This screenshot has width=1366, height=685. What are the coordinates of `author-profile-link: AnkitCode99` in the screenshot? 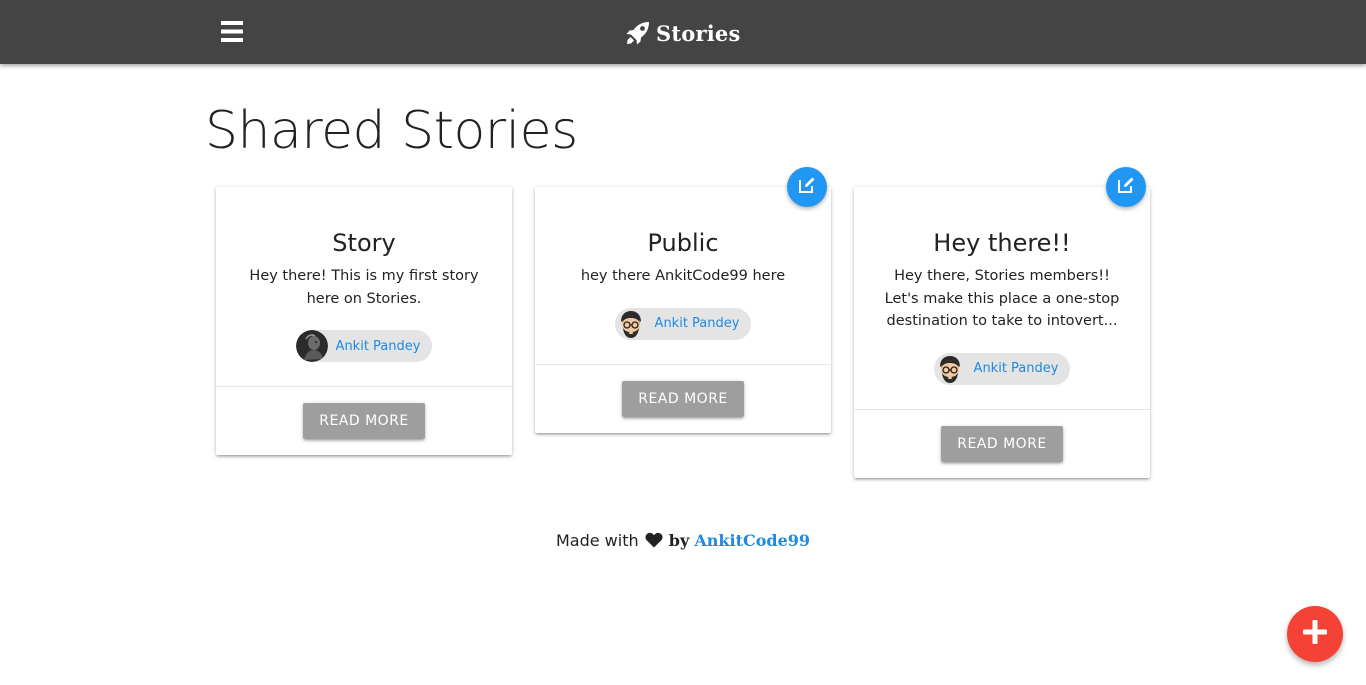 It's located at (752, 540).